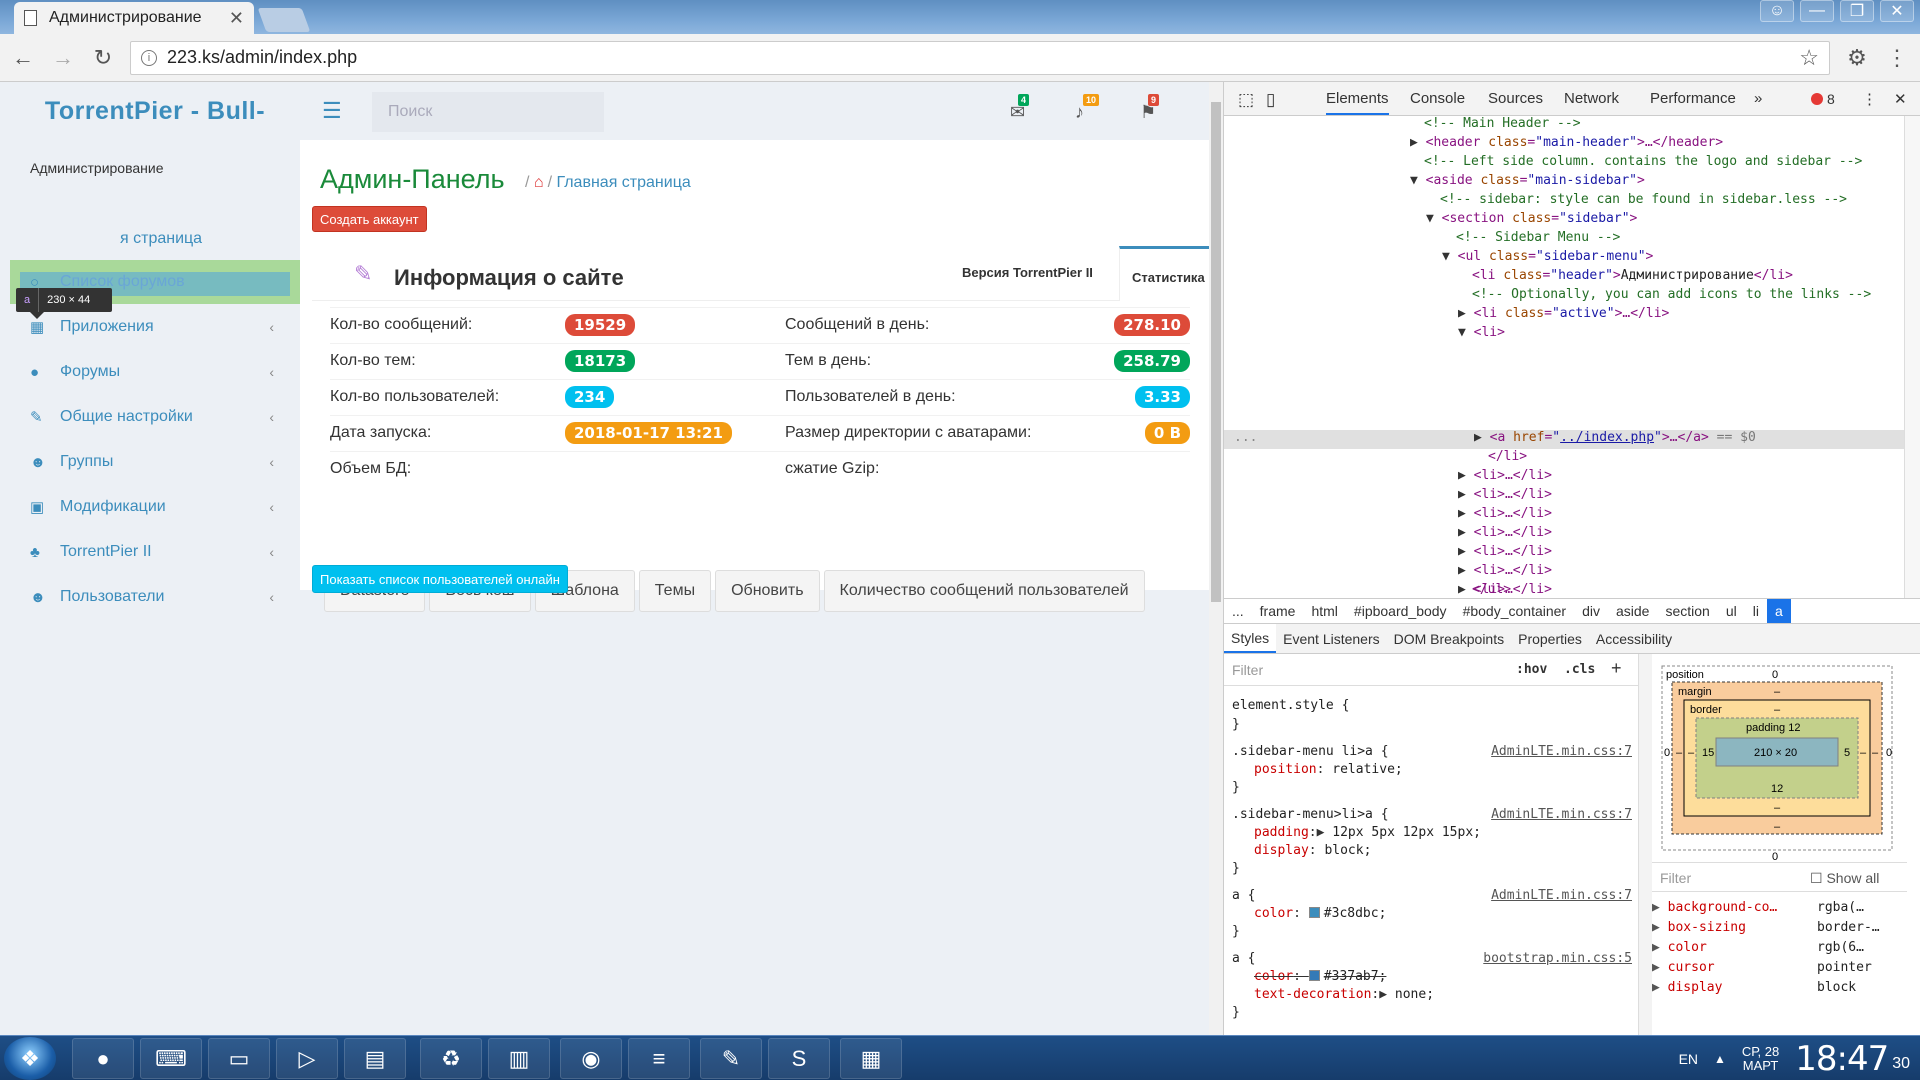 This screenshot has height=1081, width=1920. What do you see at coordinates (1809, 58) in the screenshot?
I see `bookmark-star-icon: ☆` at bounding box center [1809, 58].